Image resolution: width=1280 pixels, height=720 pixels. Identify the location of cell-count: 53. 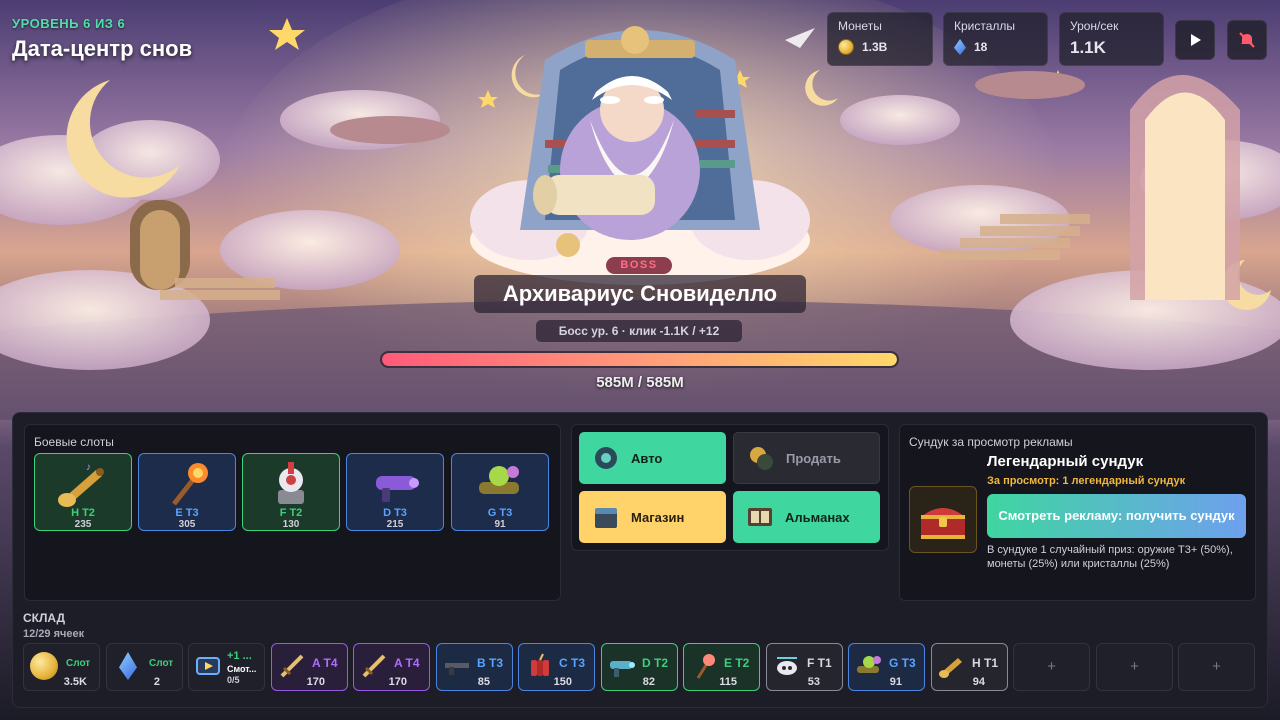
(813, 682).